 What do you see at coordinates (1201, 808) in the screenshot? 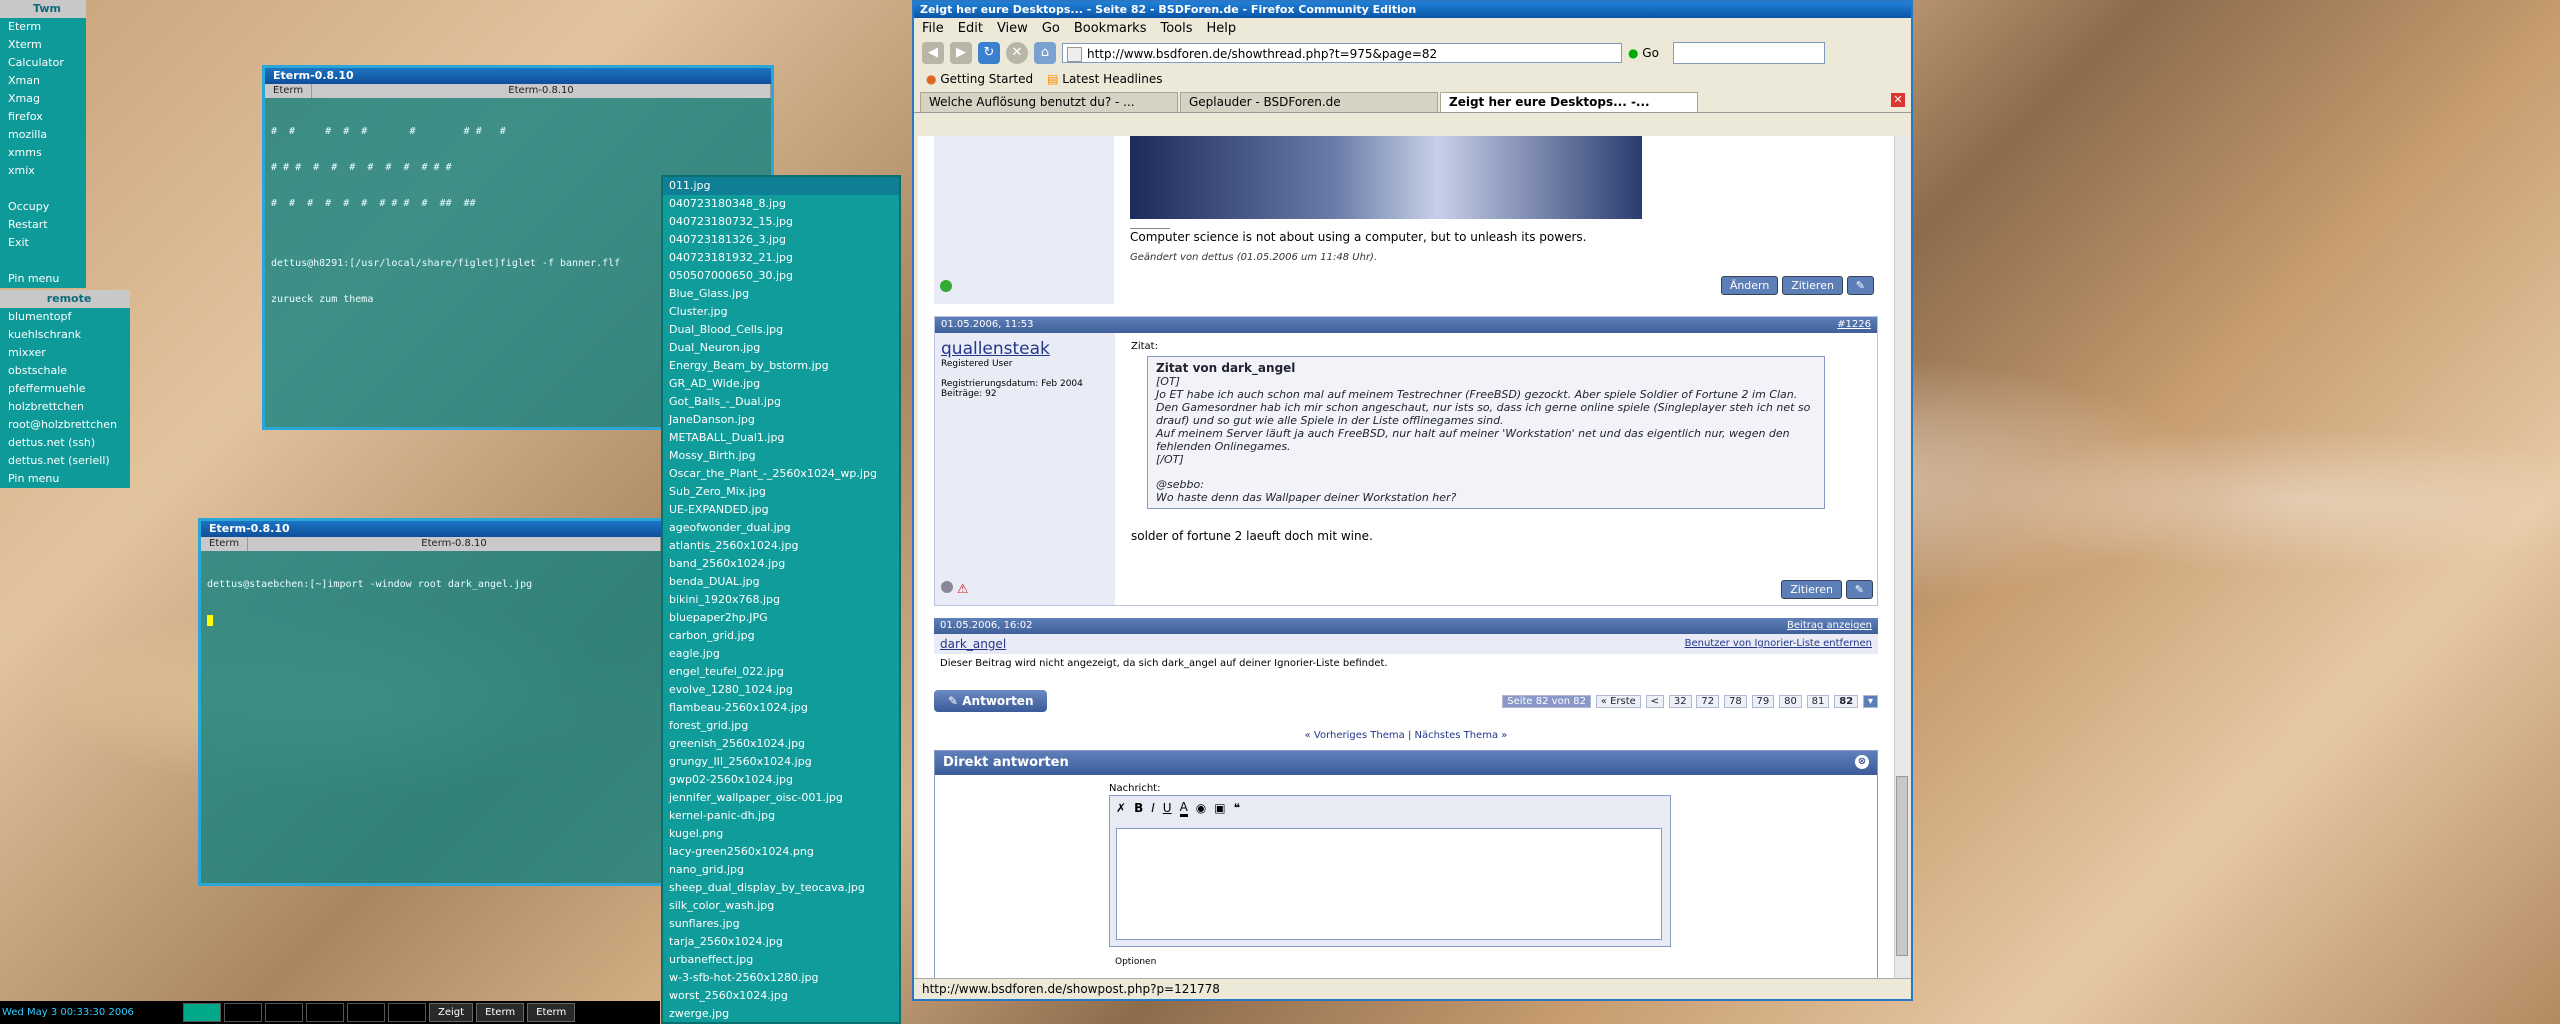
I see `link-icon: ◉` at bounding box center [1201, 808].